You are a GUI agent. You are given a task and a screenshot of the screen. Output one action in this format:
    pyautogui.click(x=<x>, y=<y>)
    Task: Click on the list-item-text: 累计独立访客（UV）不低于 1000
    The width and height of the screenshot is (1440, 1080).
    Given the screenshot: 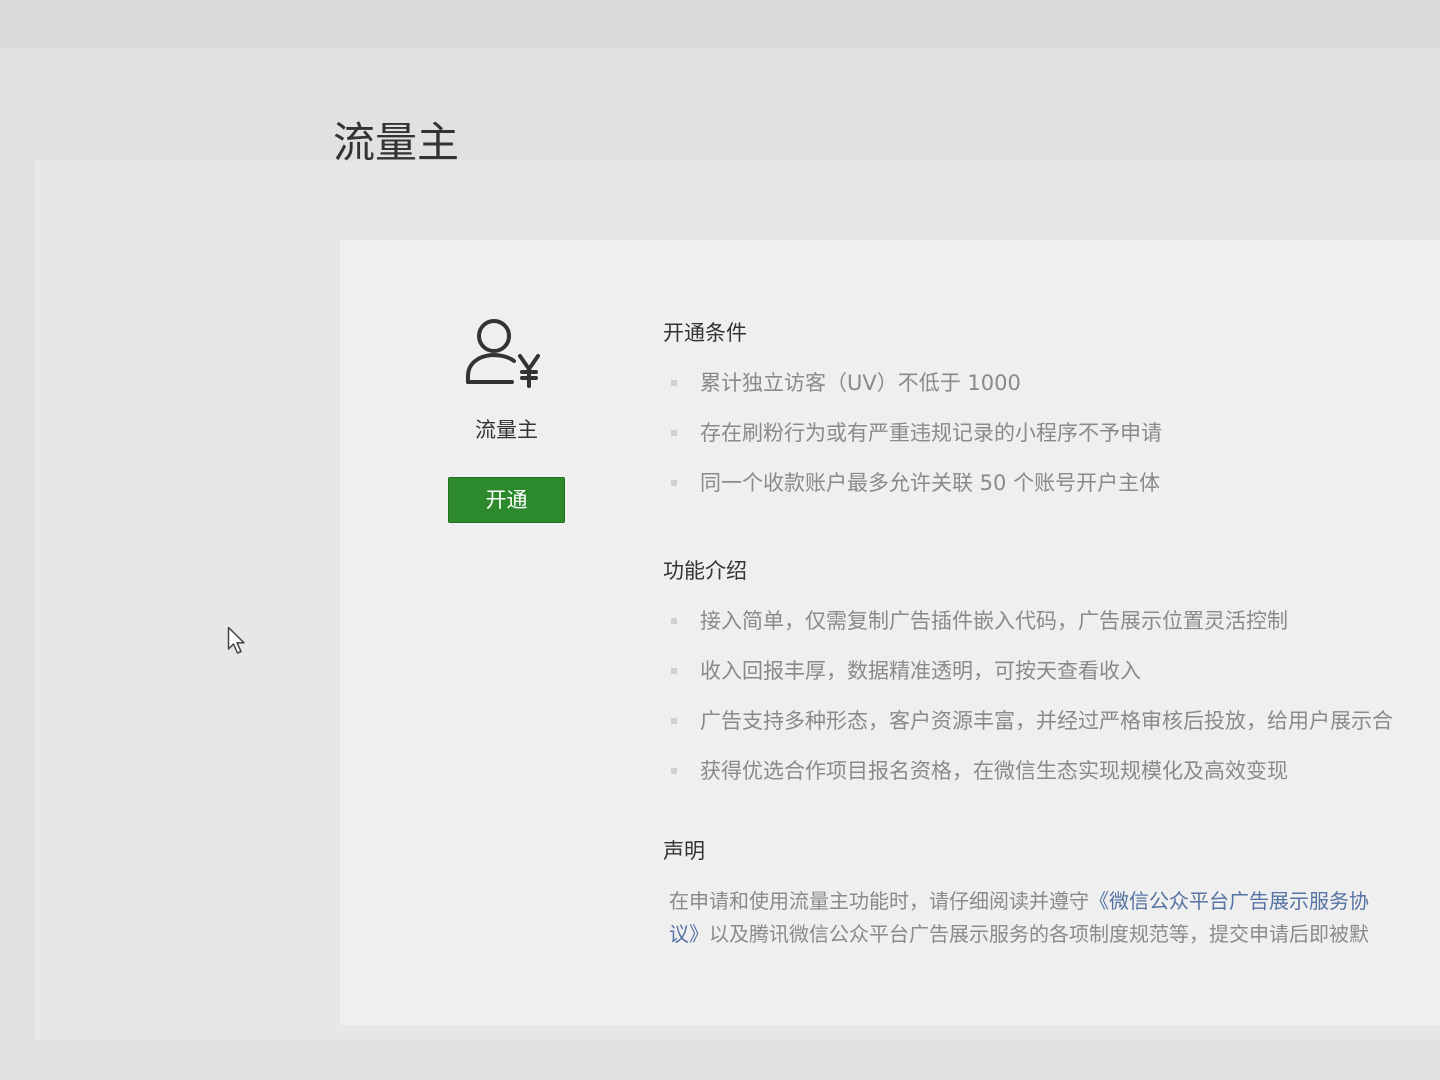 What is the action you would take?
    pyautogui.click(x=860, y=383)
    